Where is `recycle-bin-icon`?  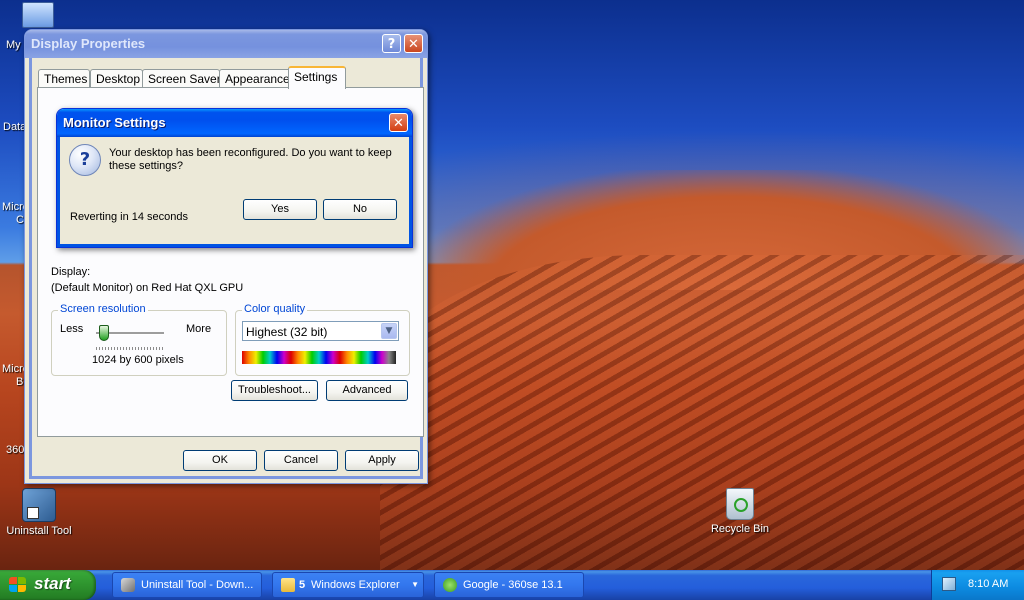 recycle-bin-icon is located at coordinates (740, 504).